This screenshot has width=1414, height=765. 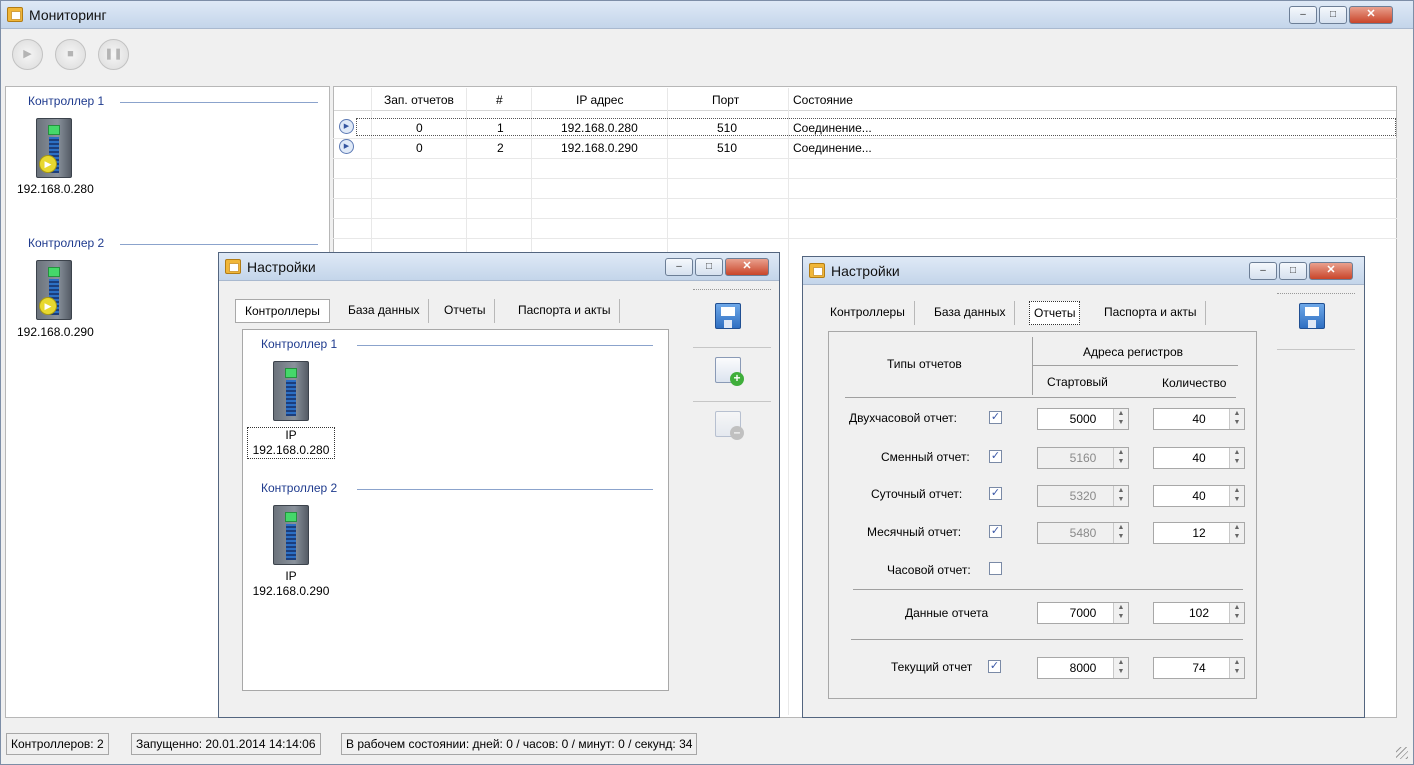 What do you see at coordinates (457, 491) in the screenshot?
I see `controller-group-2: Контроллер 2` at bounding box center [457, 491].